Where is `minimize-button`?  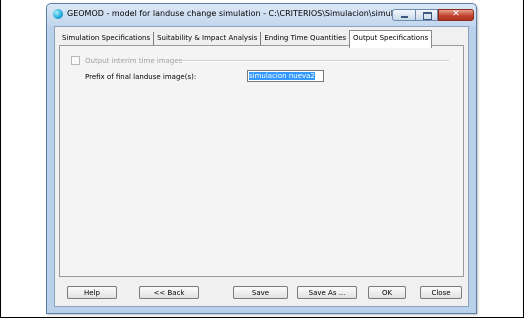 minimize-button is located at coordinates (404, 15).